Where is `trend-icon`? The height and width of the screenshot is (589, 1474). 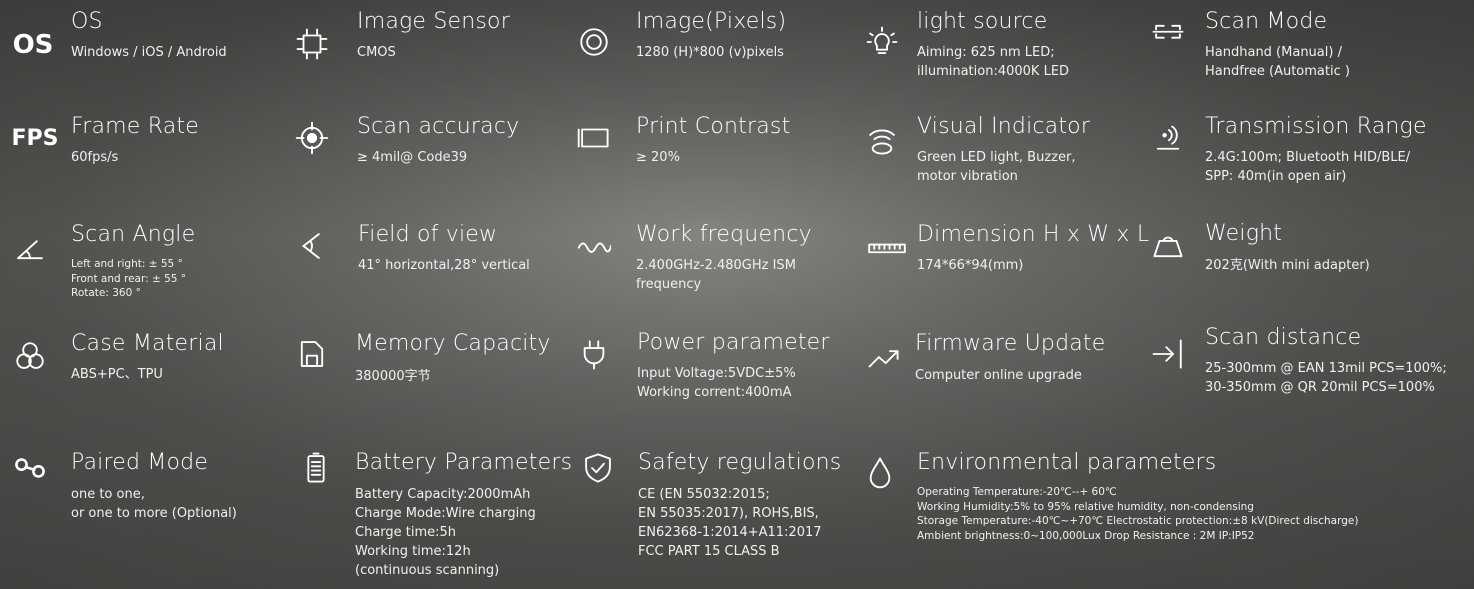 trend-icon is located at coordinates (884, 358).